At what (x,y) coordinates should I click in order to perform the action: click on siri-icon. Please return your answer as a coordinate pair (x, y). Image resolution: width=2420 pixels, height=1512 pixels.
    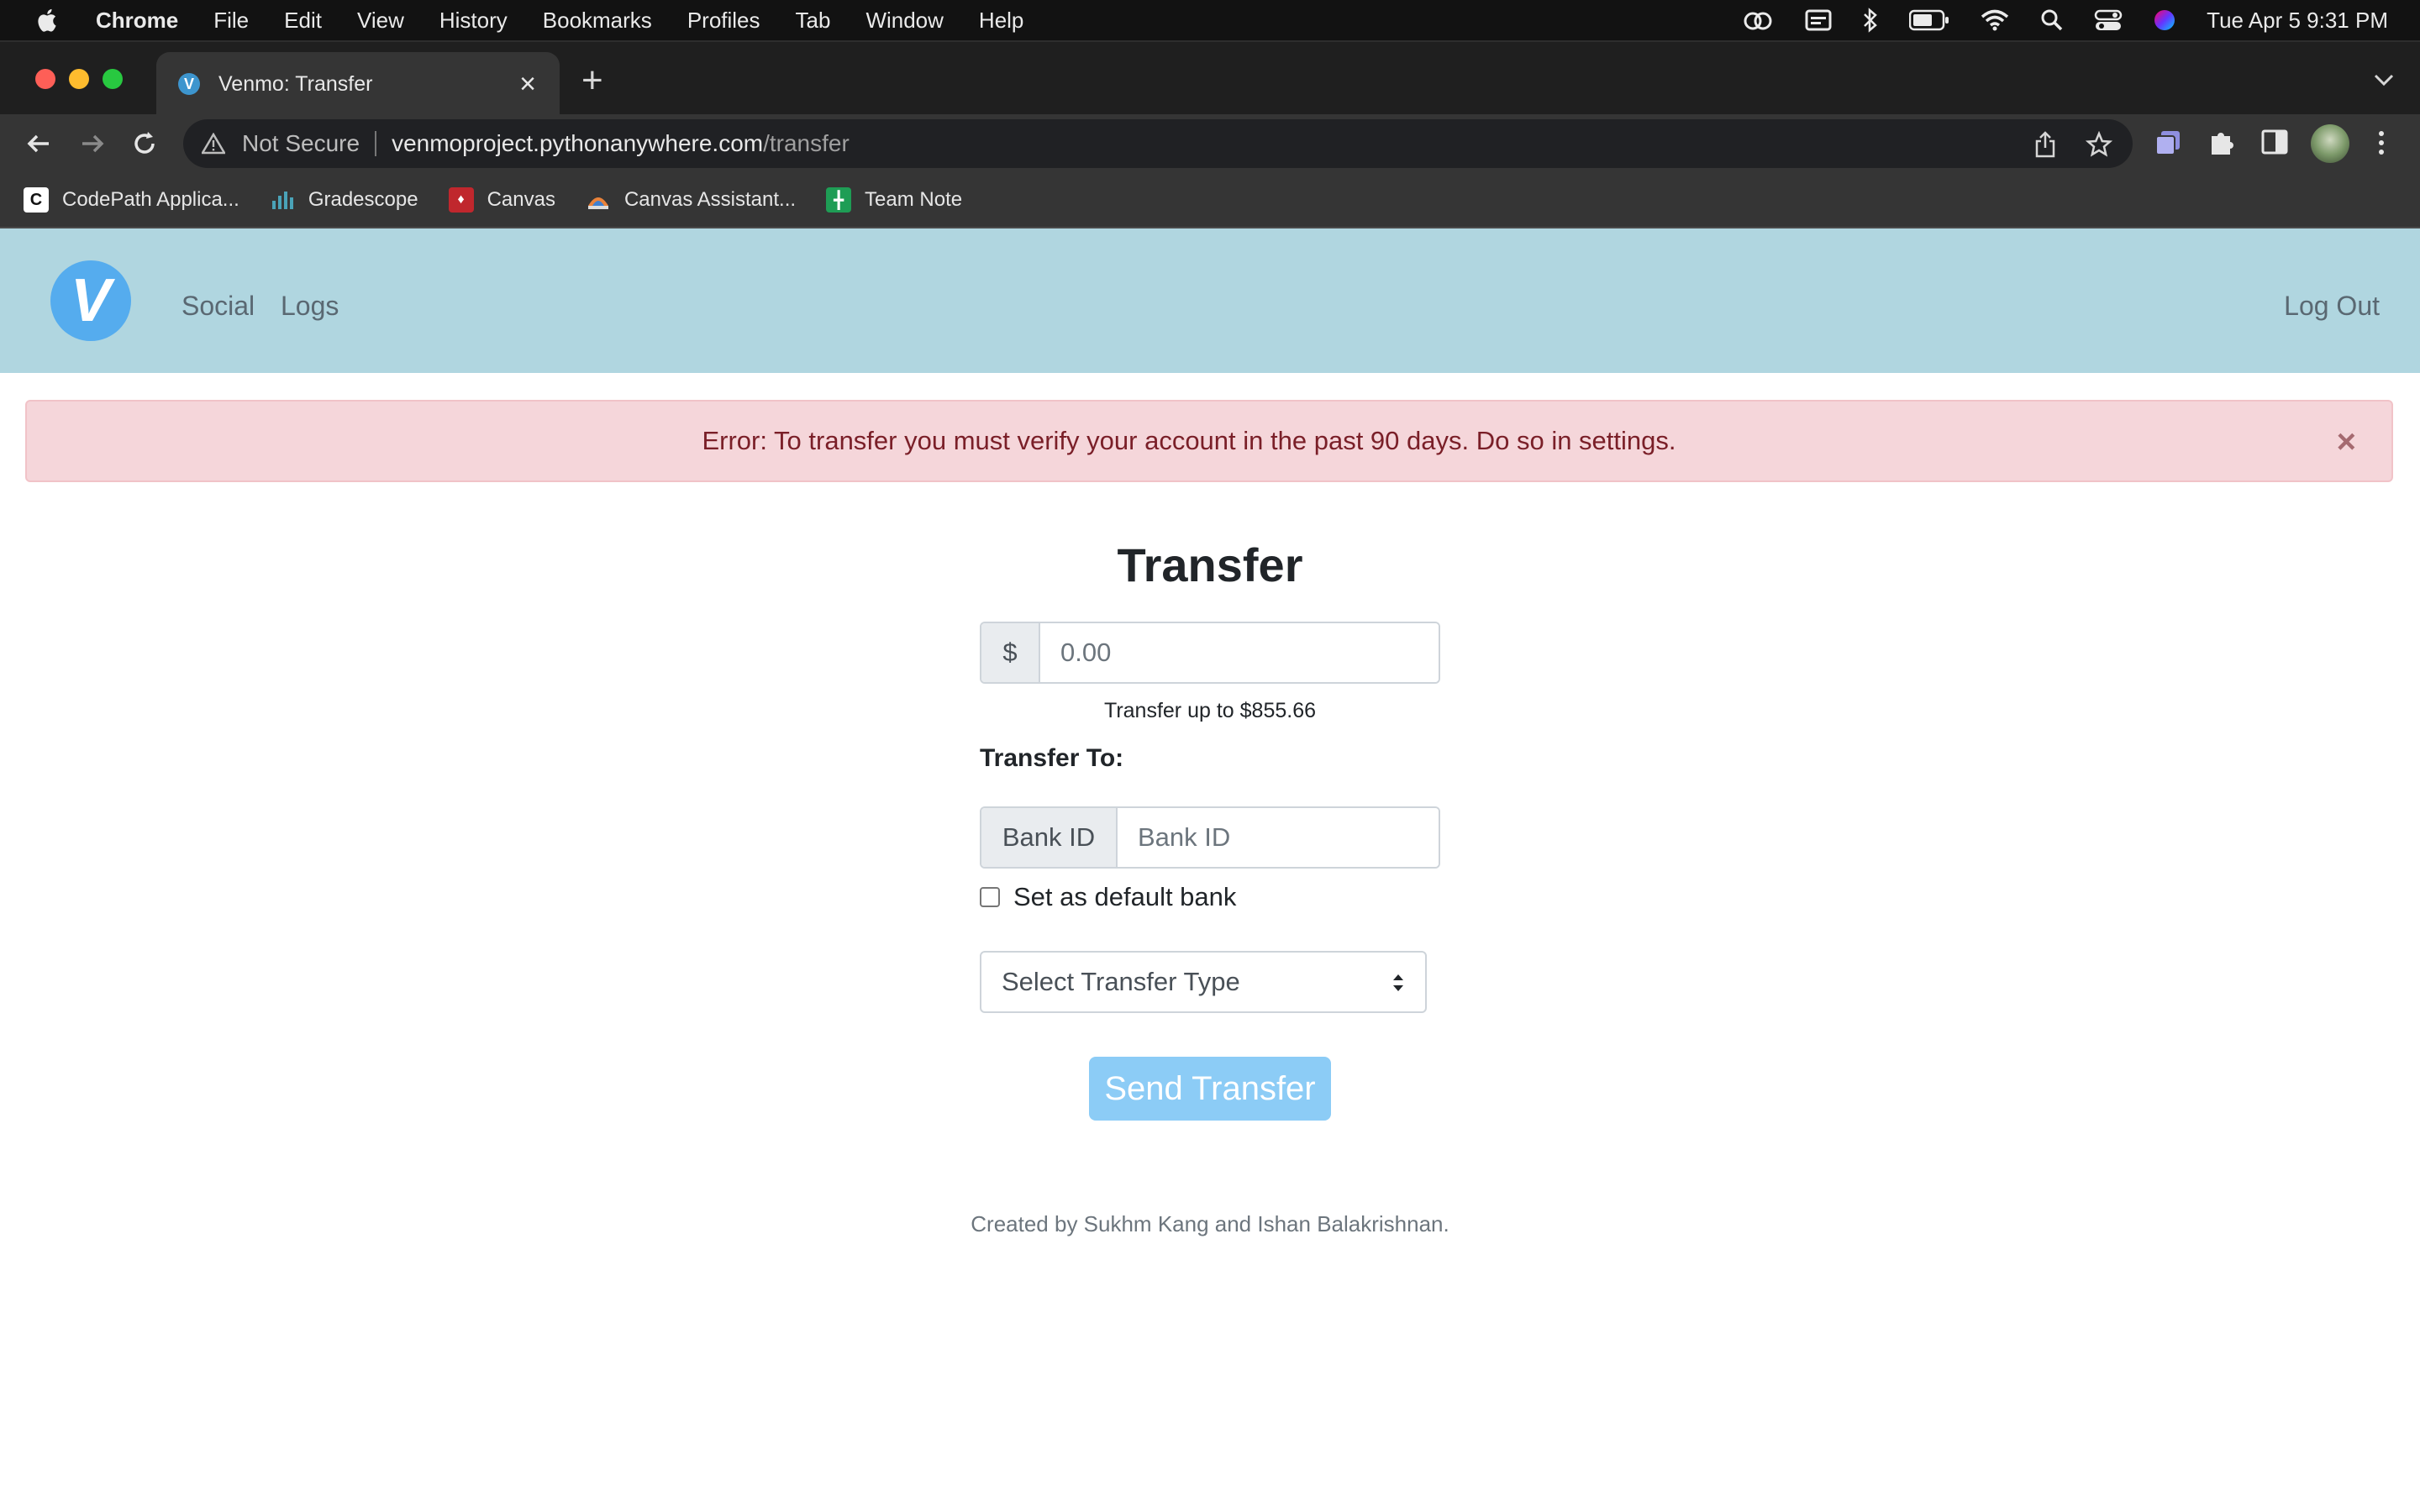
    Looking at the image, I should click on (2164, 20).